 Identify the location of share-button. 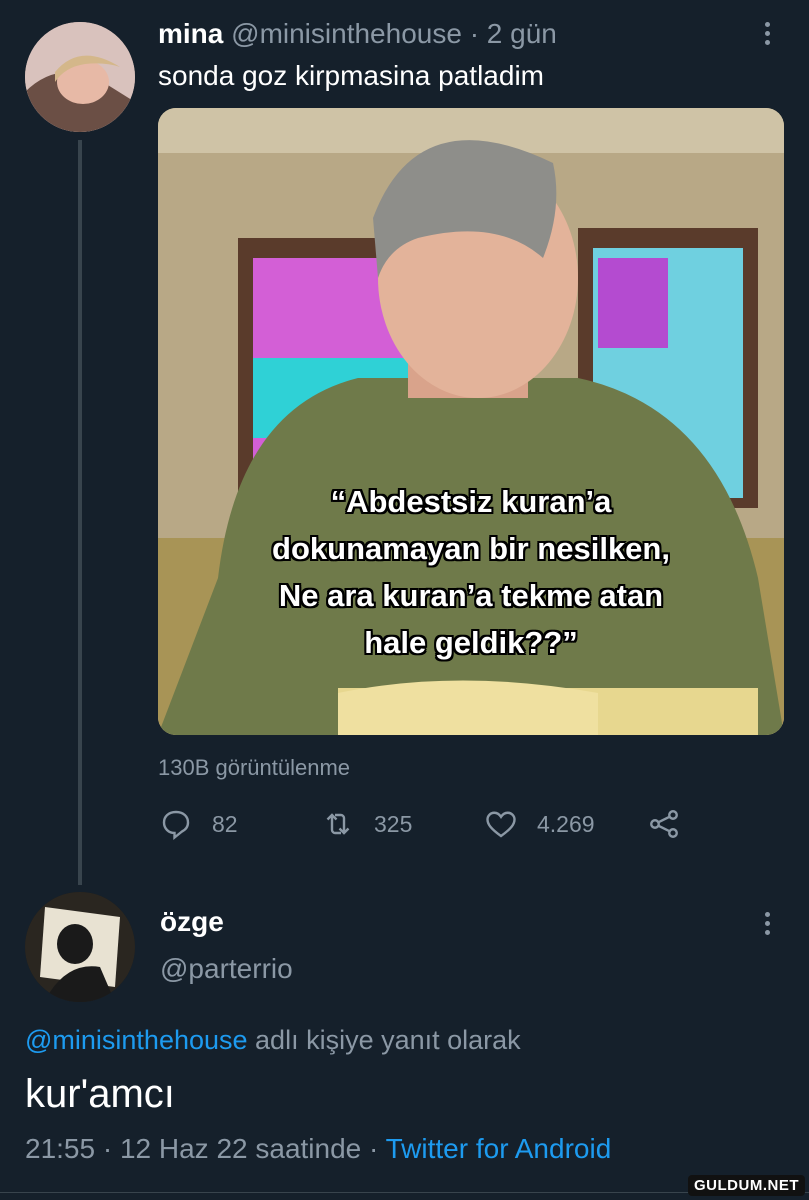
(664, 824).